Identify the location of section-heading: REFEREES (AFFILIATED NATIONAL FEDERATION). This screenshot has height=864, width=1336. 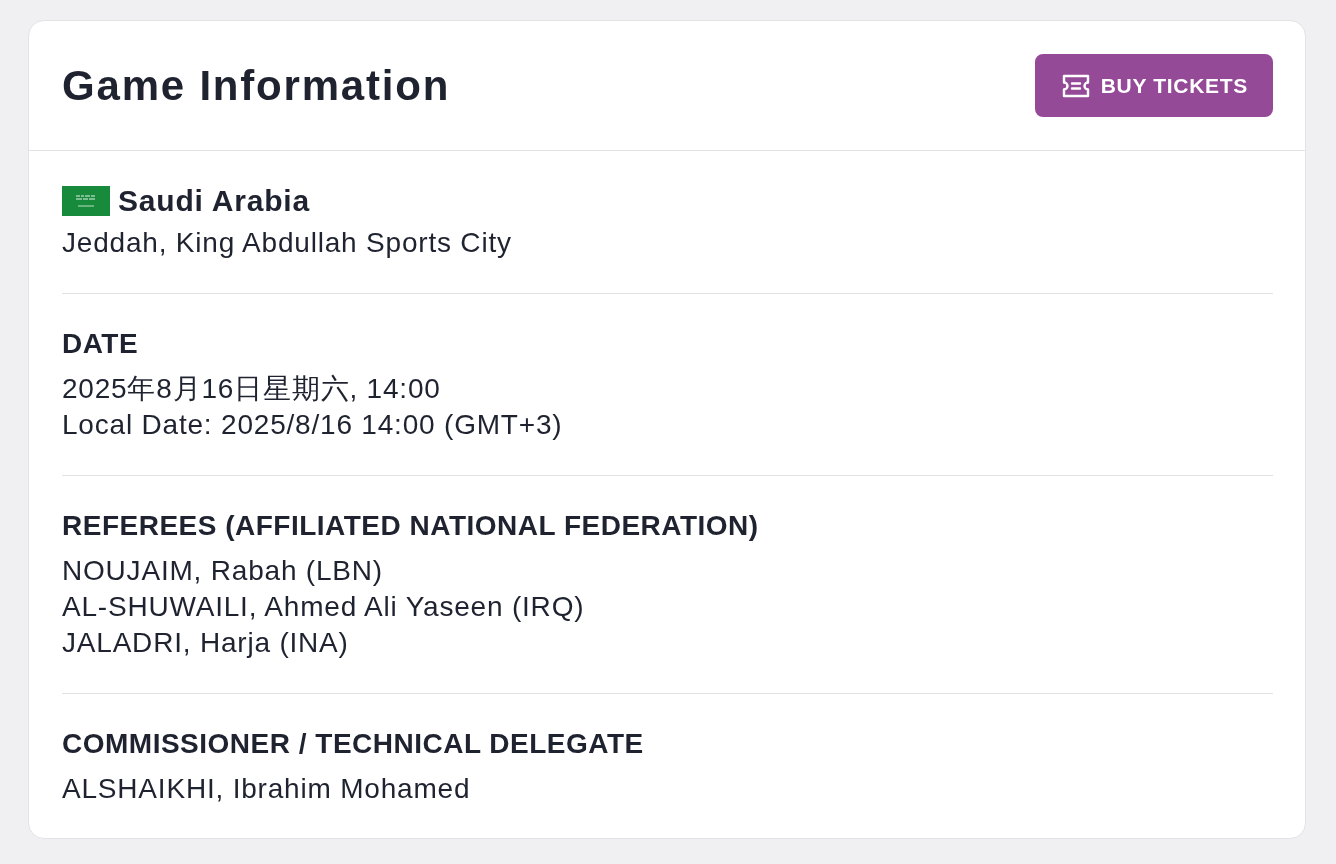
(411, 526).